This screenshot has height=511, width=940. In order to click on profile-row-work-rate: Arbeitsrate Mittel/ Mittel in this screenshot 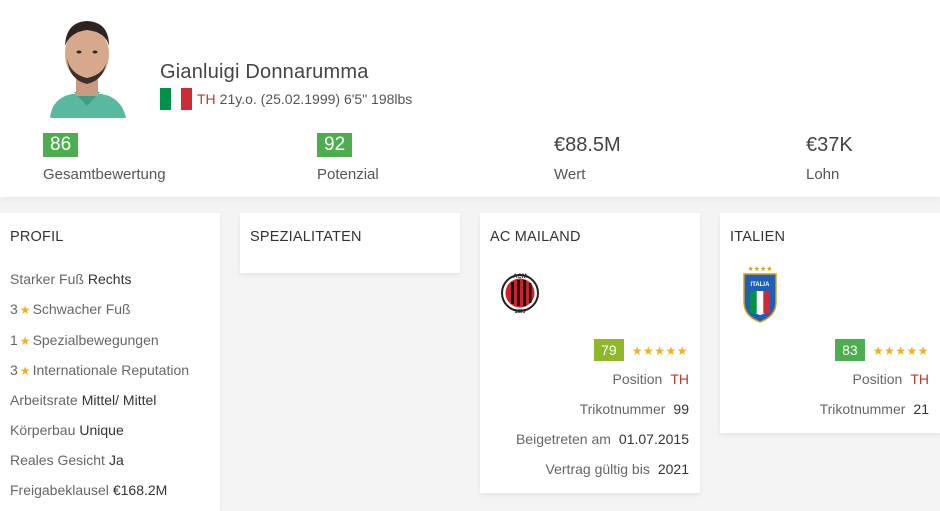, I will do `click(83, 400)`.